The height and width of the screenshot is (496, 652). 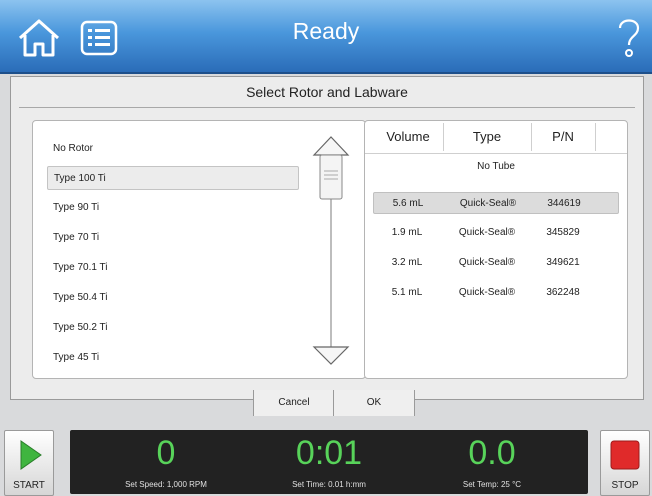 What do you see at coordinates (173, 268) in the screenshot?
I see `rotor-item: Type 70.1 Ti` at bounding box center [173, 268].